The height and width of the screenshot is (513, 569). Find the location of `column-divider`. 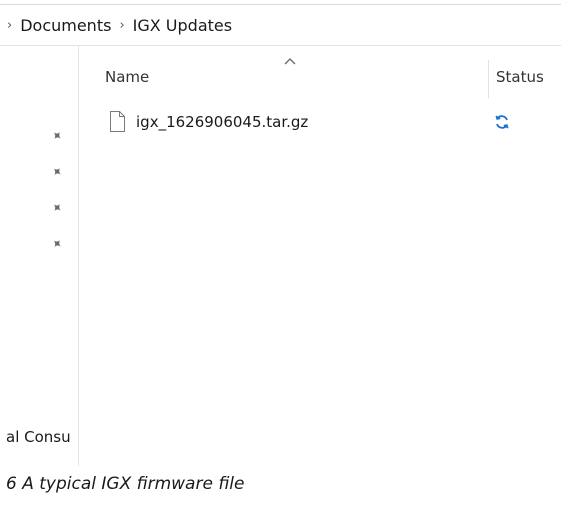

column-divider is located at coordinates (488, 79).